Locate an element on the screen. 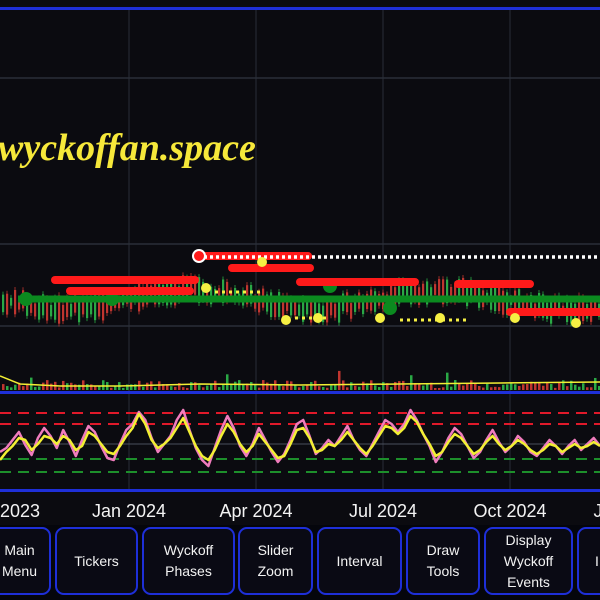 The image size is (600, 600). wyckoff-phases-button: Wyckoff Phases is located at coordinates (188, 561).